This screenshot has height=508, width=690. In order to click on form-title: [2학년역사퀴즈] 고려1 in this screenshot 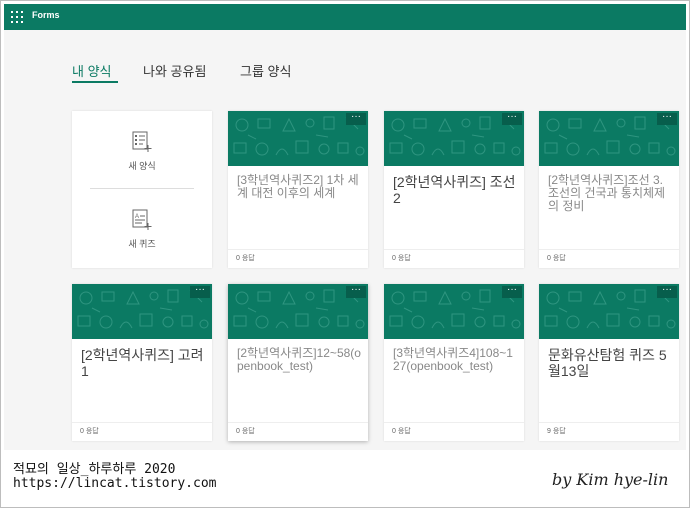, I will do `click(142, 363)`.